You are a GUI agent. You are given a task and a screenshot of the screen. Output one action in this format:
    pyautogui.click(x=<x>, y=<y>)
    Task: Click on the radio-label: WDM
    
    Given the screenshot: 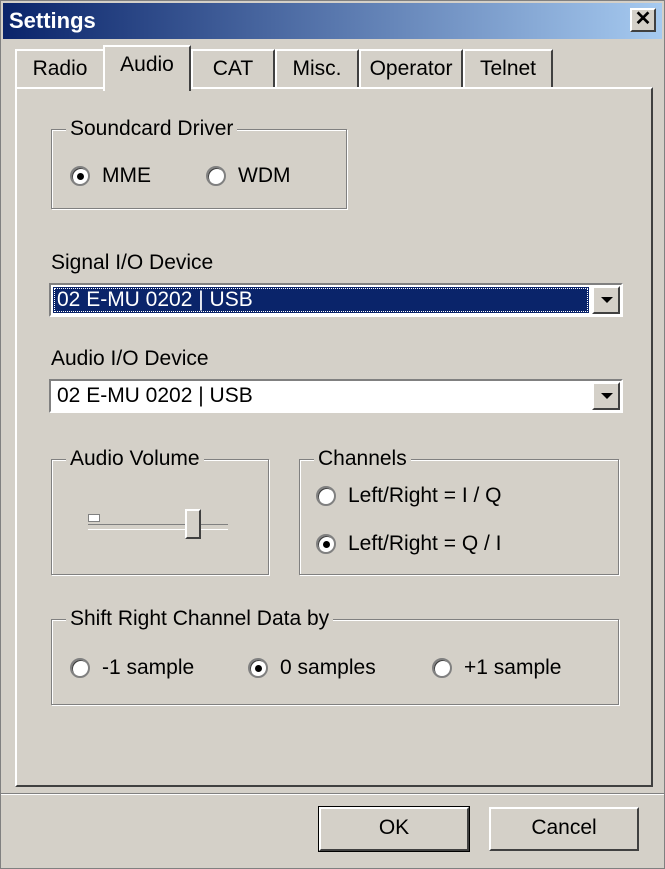 What is the action you would take?
    pyautogui.click(x=264, y=175)
    